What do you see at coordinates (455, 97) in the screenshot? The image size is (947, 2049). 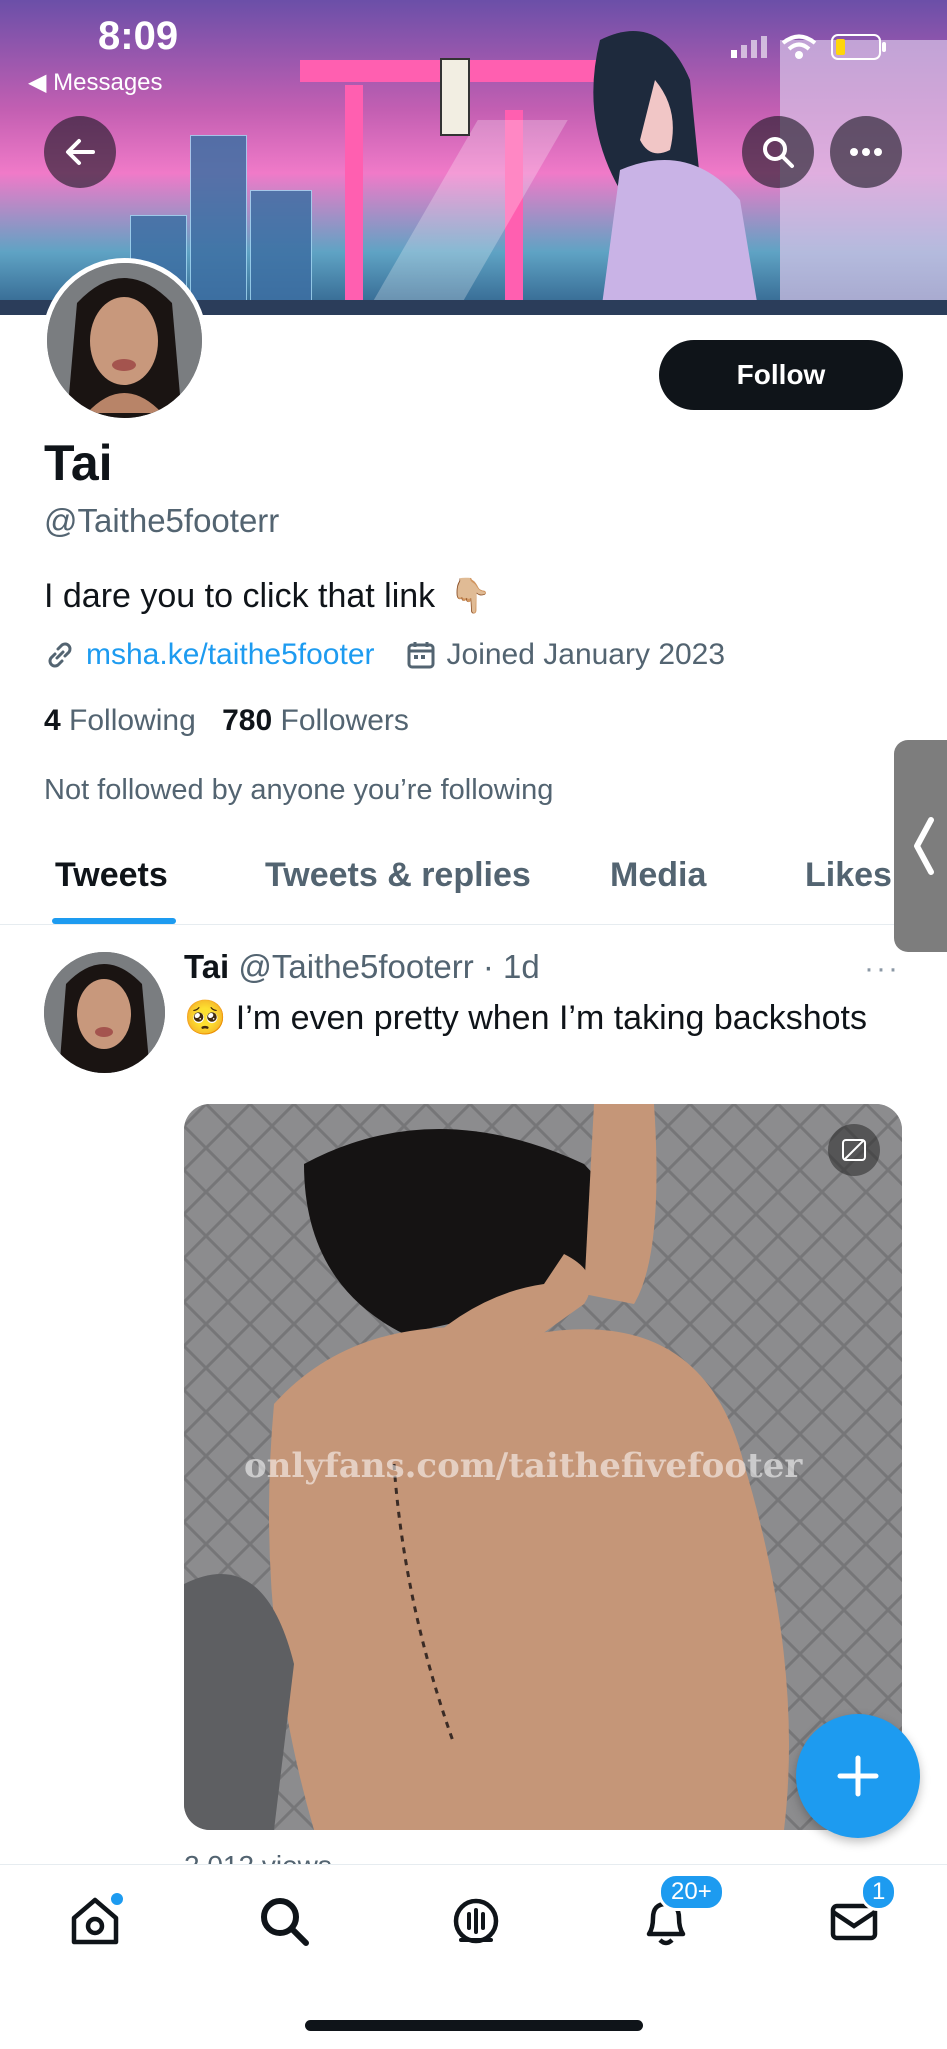 I see `banner-sign` at bounding box center [455, 97].